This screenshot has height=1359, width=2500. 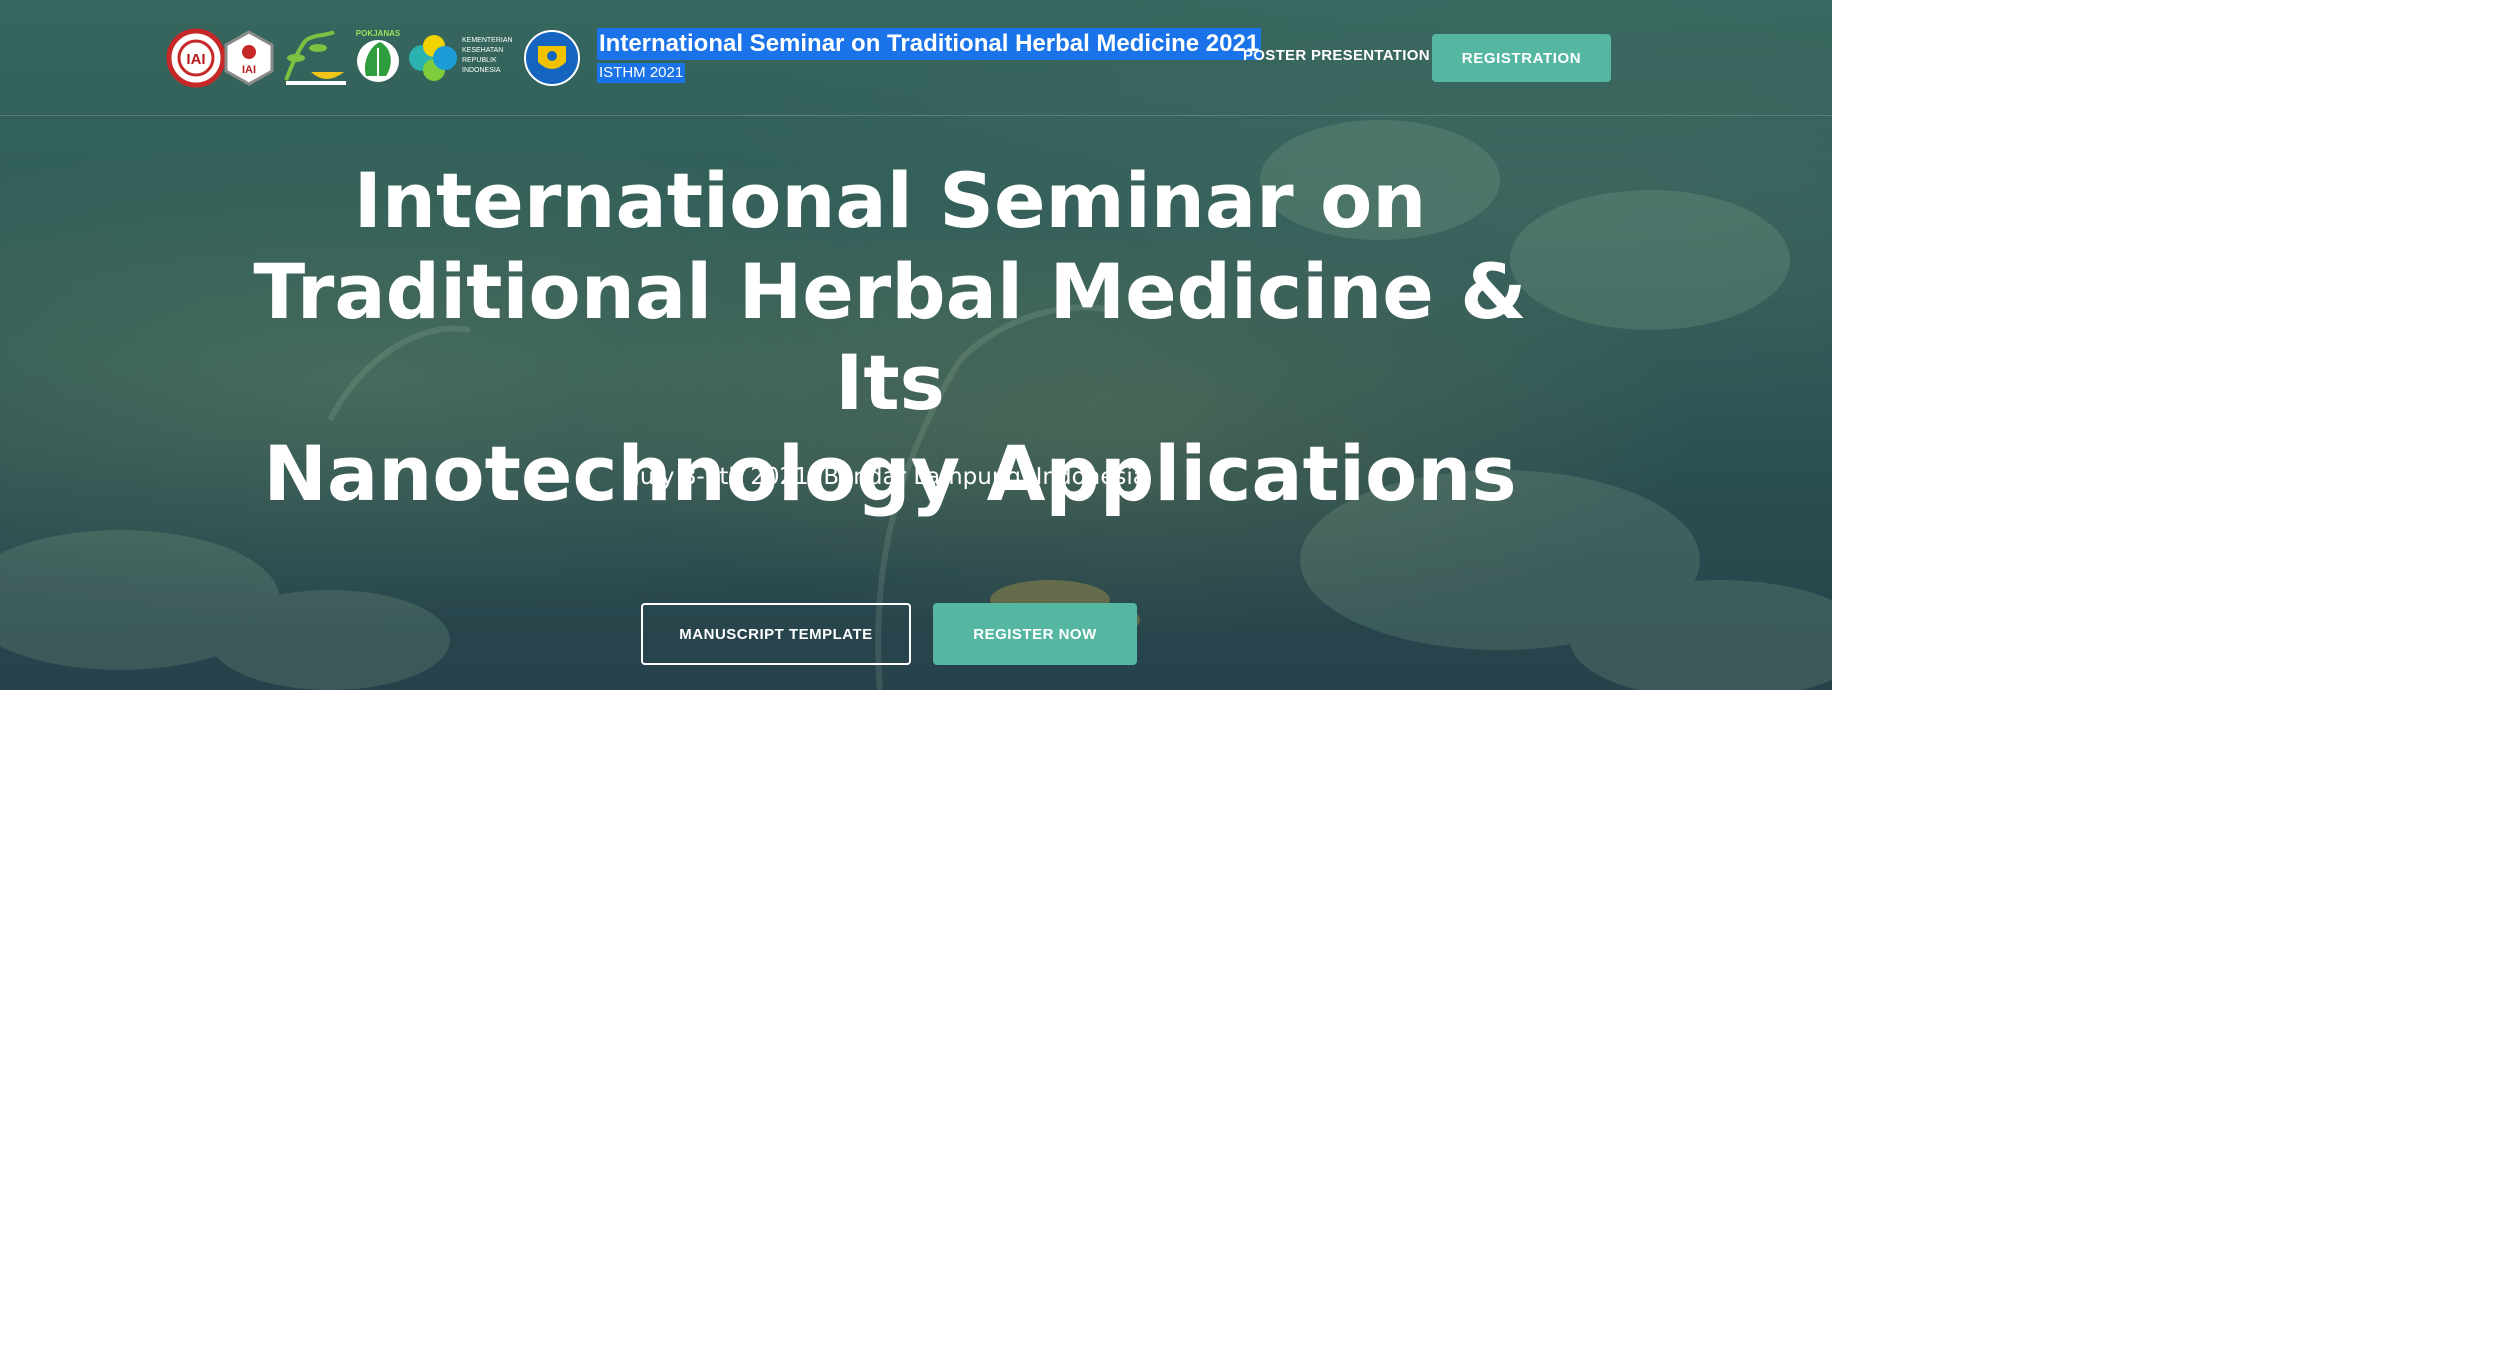 What do you see at coordinates (890, 337) in the screenshot?
I see `hero-title-line-2: Traditional Herbal Medicine & Its` at bounding box center [890, 337].